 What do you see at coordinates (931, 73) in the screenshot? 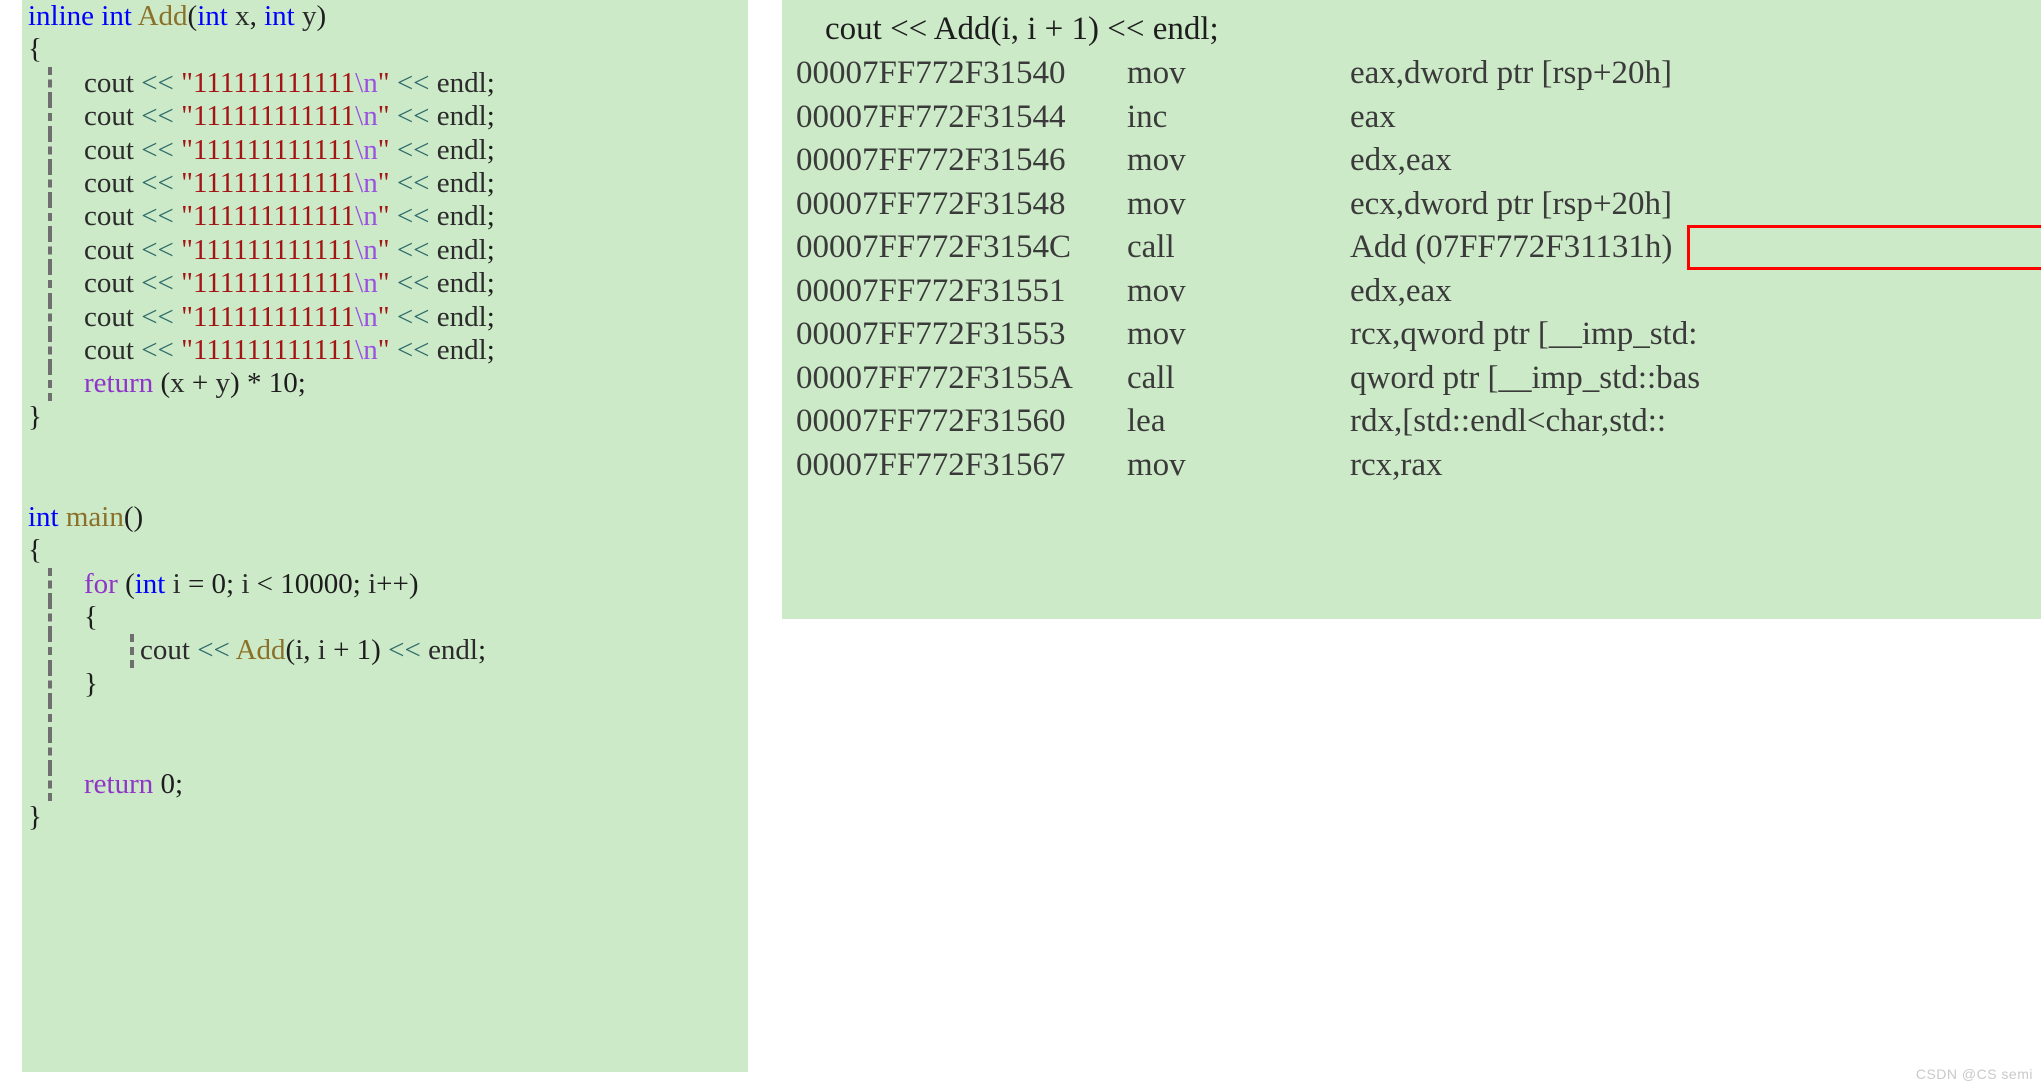
I see `instruction-address: 00007FF772F31540` at bounding box center [931, 73].